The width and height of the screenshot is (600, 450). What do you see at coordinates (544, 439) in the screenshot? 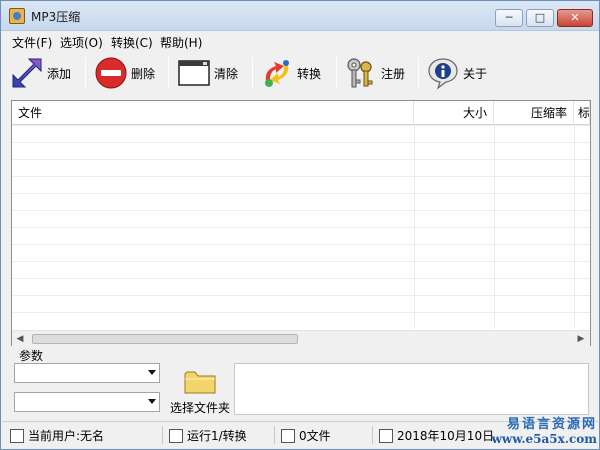
I see `watermark-url: www.e5a5x.com` at bounding box center [544, 439].